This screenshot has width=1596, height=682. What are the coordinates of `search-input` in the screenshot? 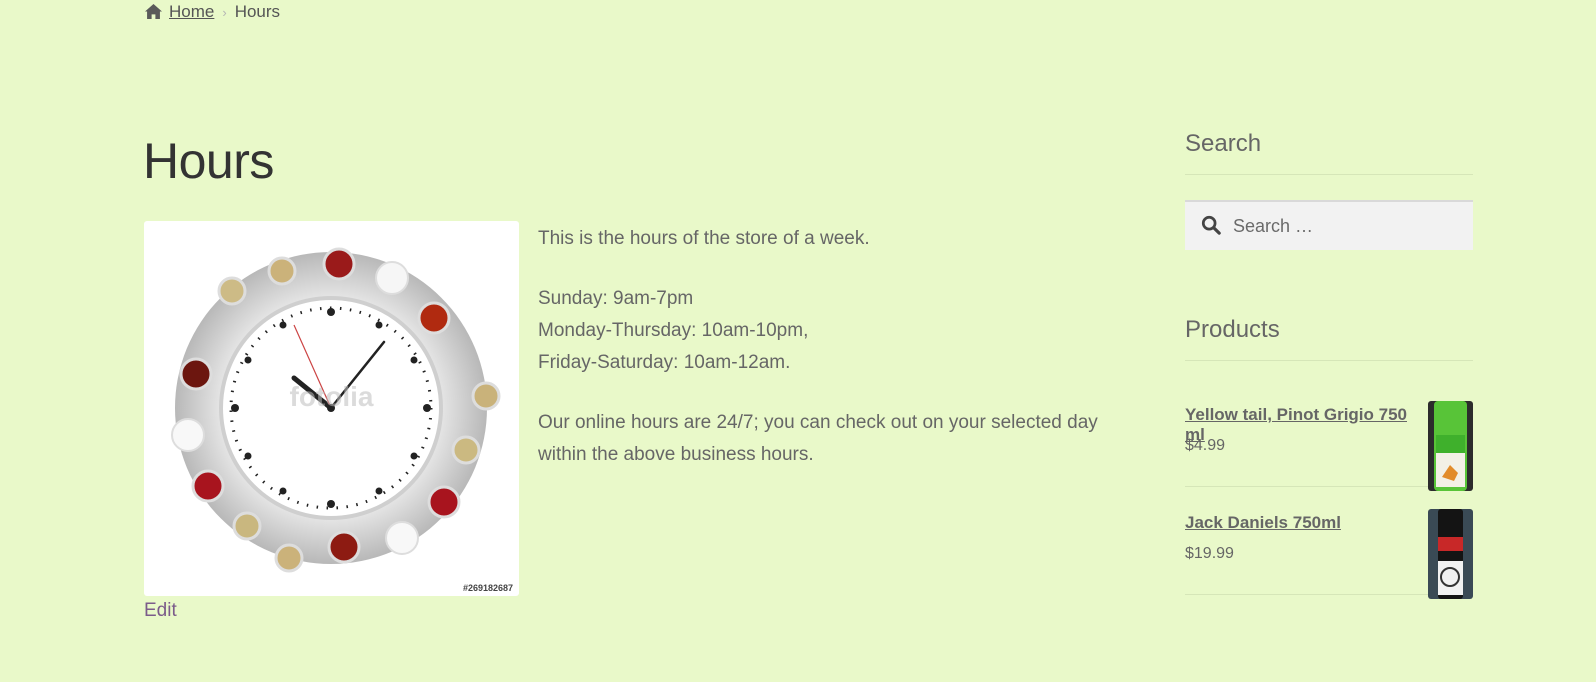 It's located at (1348, 226).